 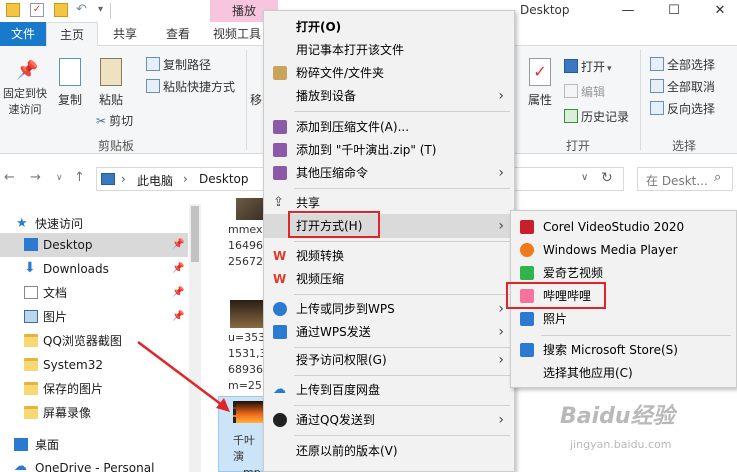 What do you see at coordinates (61, 10) in the screenshot?
I see `new-folder-icon` at bounding box center [61, 10].